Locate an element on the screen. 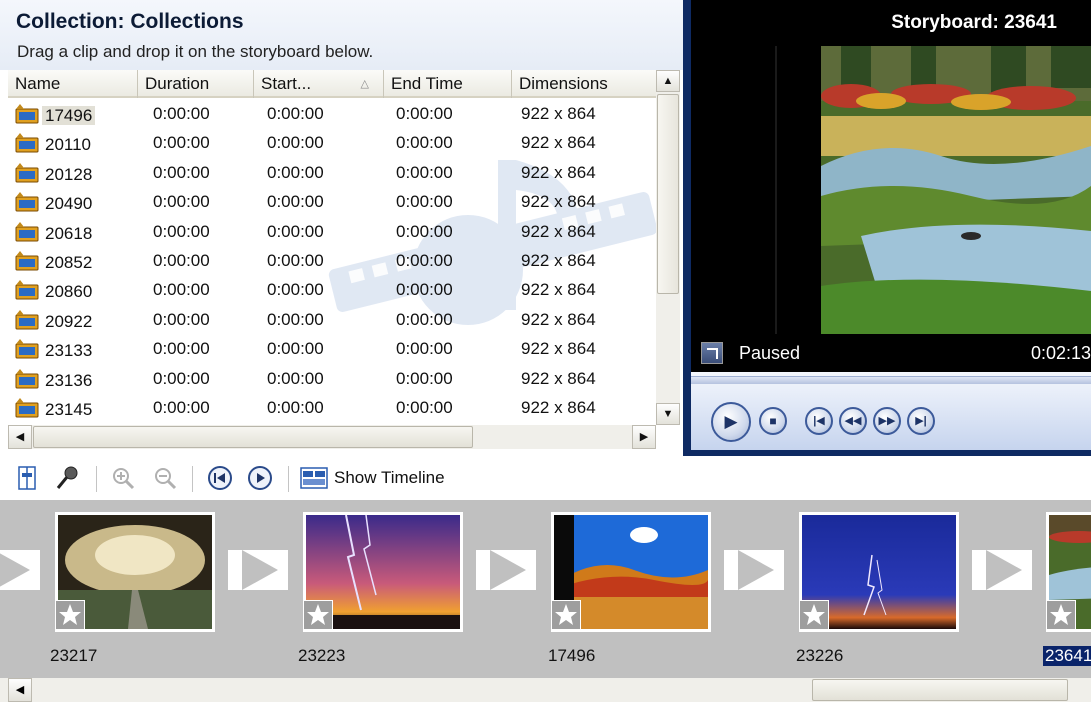 Image resolution: width=1091 pixels, height=702 pixels. horizontal-scroll-thumb is located at coordinates (253, 437).